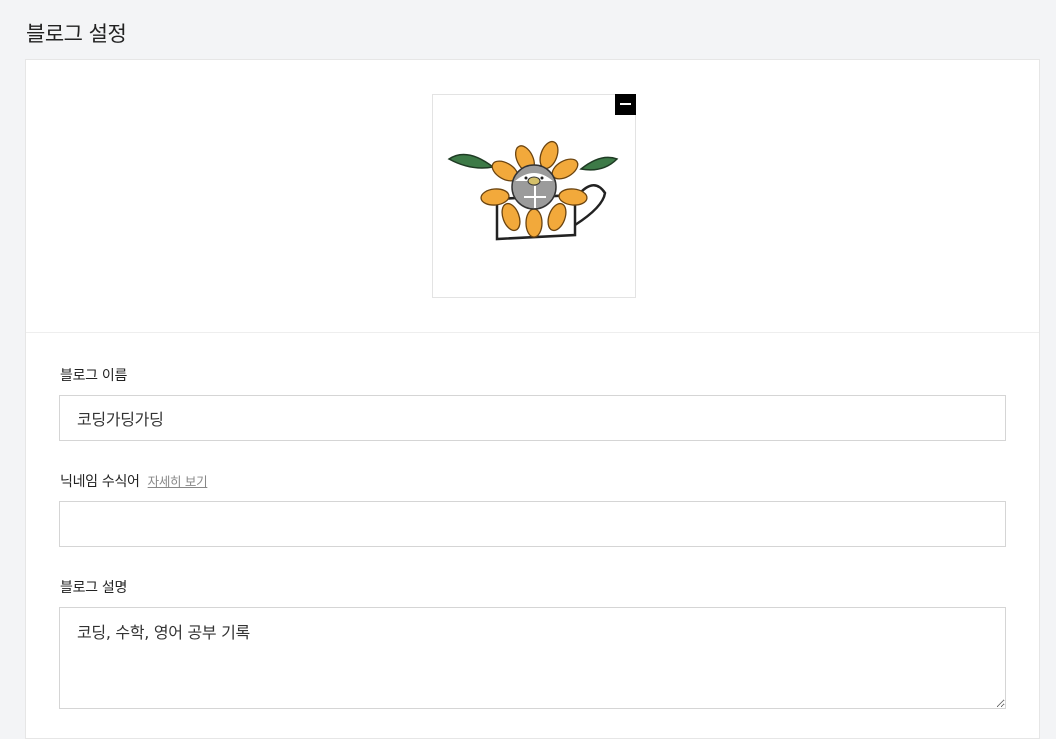 This screenshot has width=1056, height=739. Describe the element at coordinates (76, 34) in the screenshot. I see `page-title: 블로그 설정` at that location.